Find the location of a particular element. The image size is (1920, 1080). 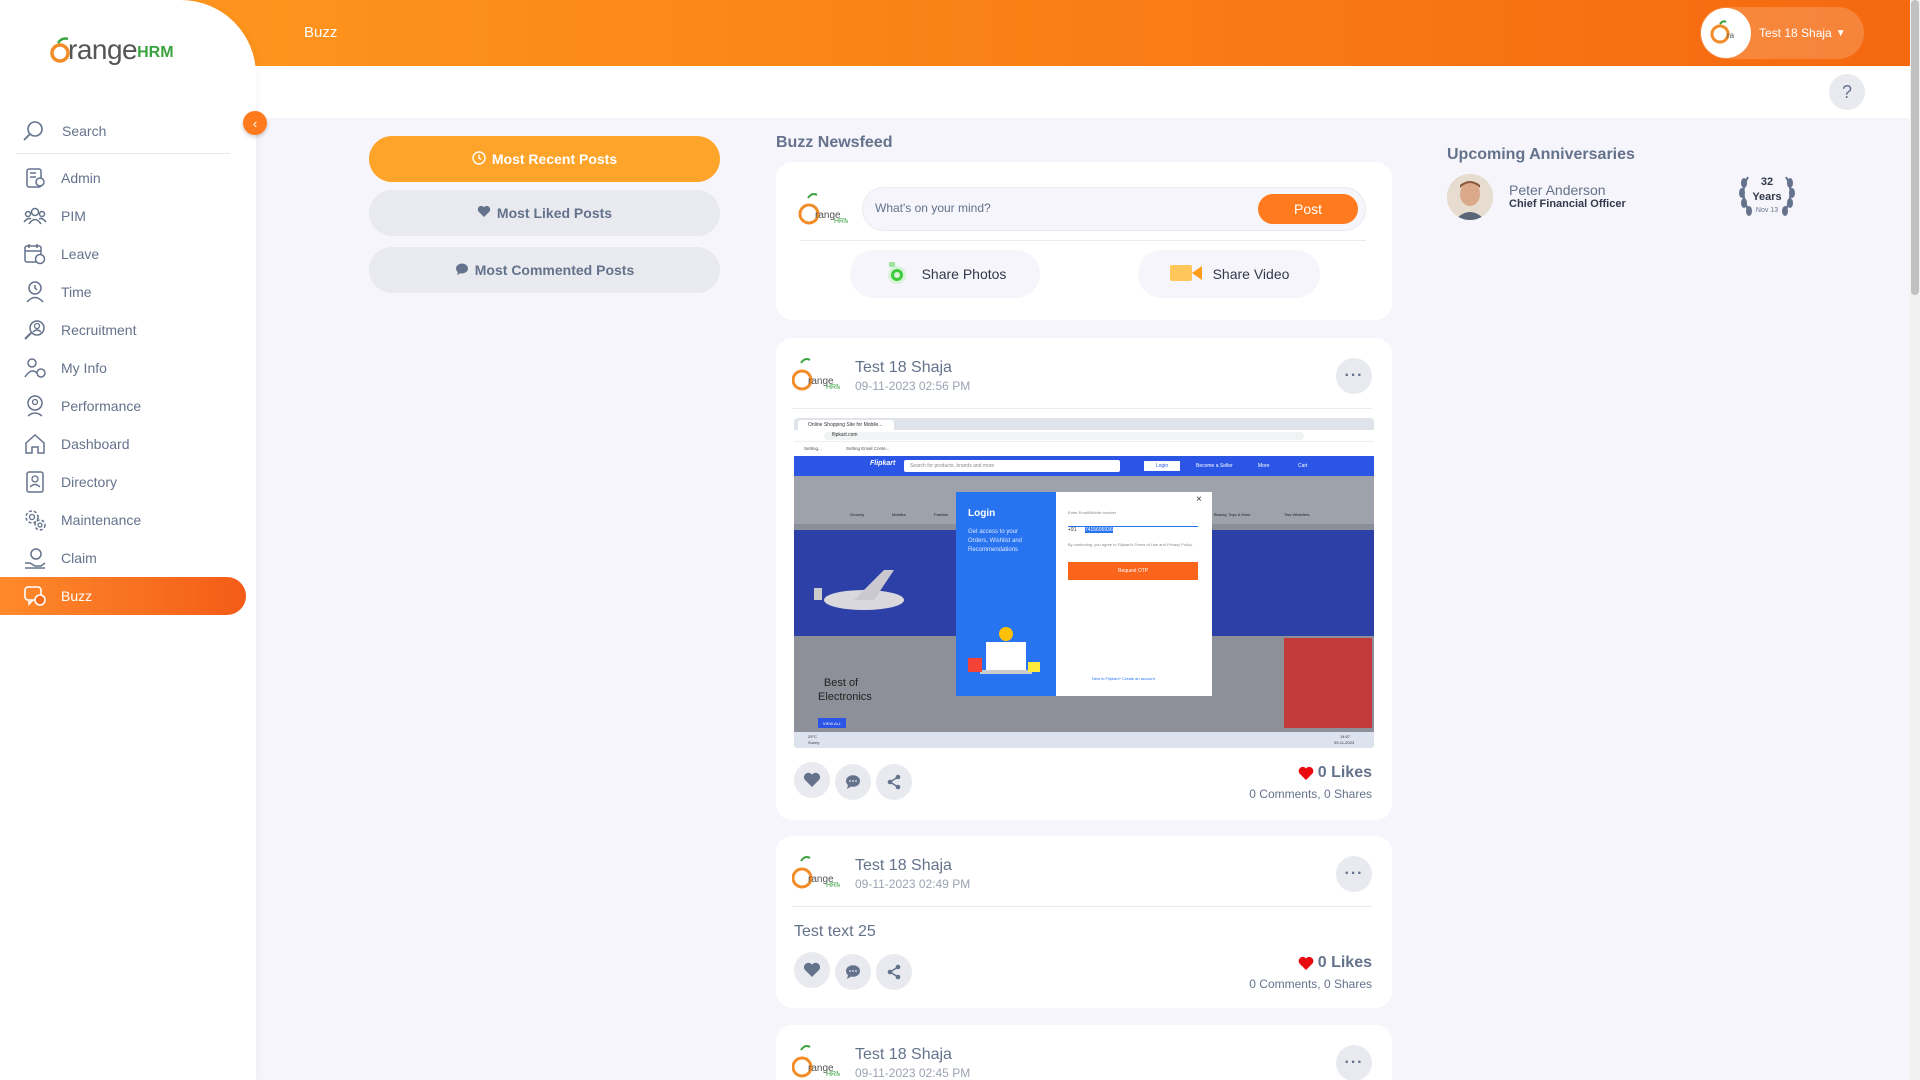

post-date: 09-11-2023 02:56 PM is located at coordinates (913, 386).